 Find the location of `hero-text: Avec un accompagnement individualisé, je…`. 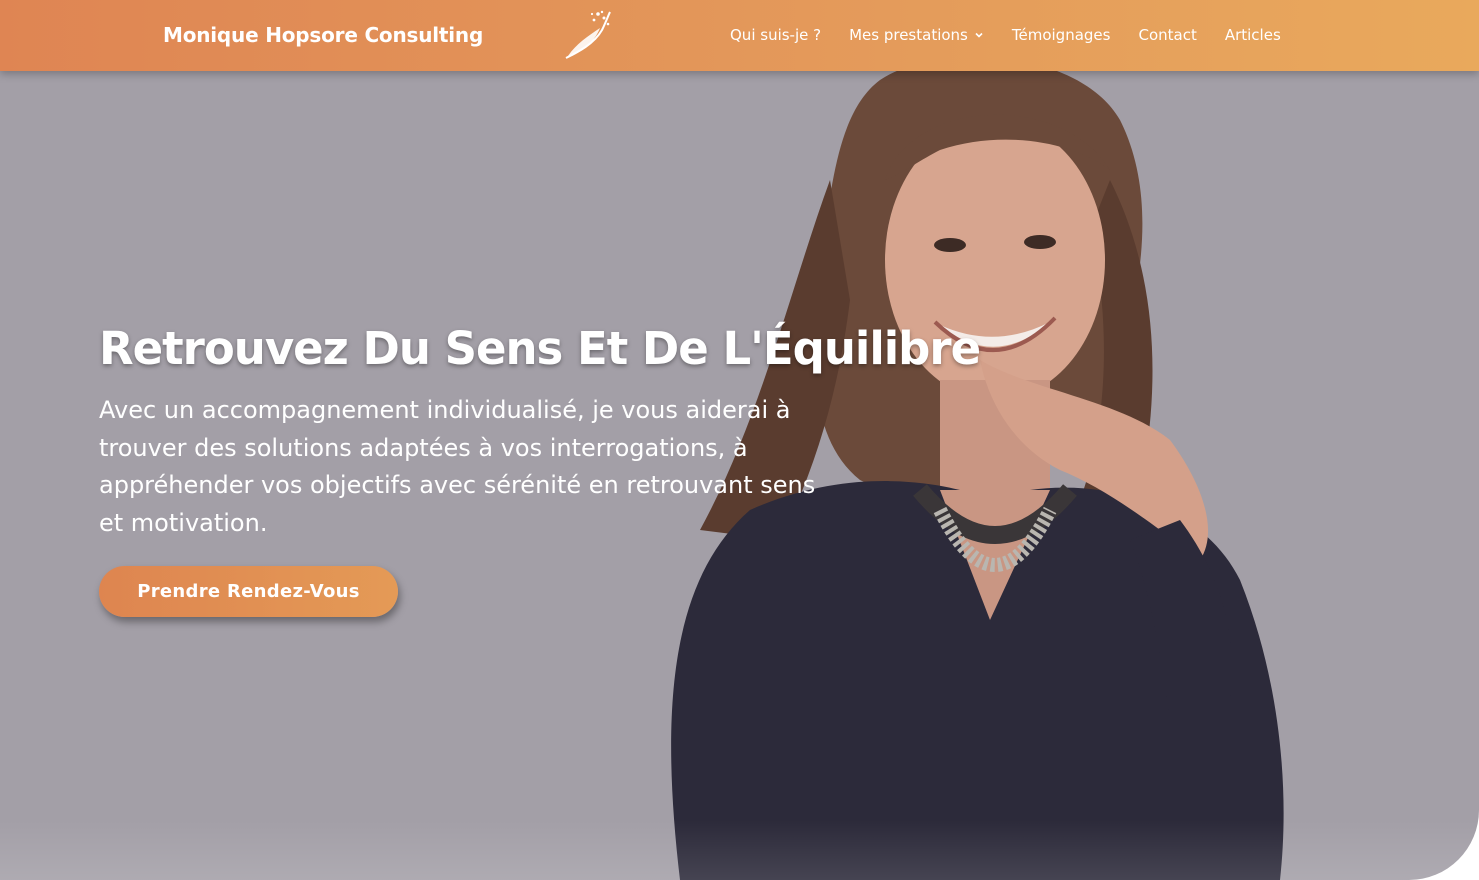

hero-text: Avec un accompagnement individualisé, je… is located at coordinates (457, 466).